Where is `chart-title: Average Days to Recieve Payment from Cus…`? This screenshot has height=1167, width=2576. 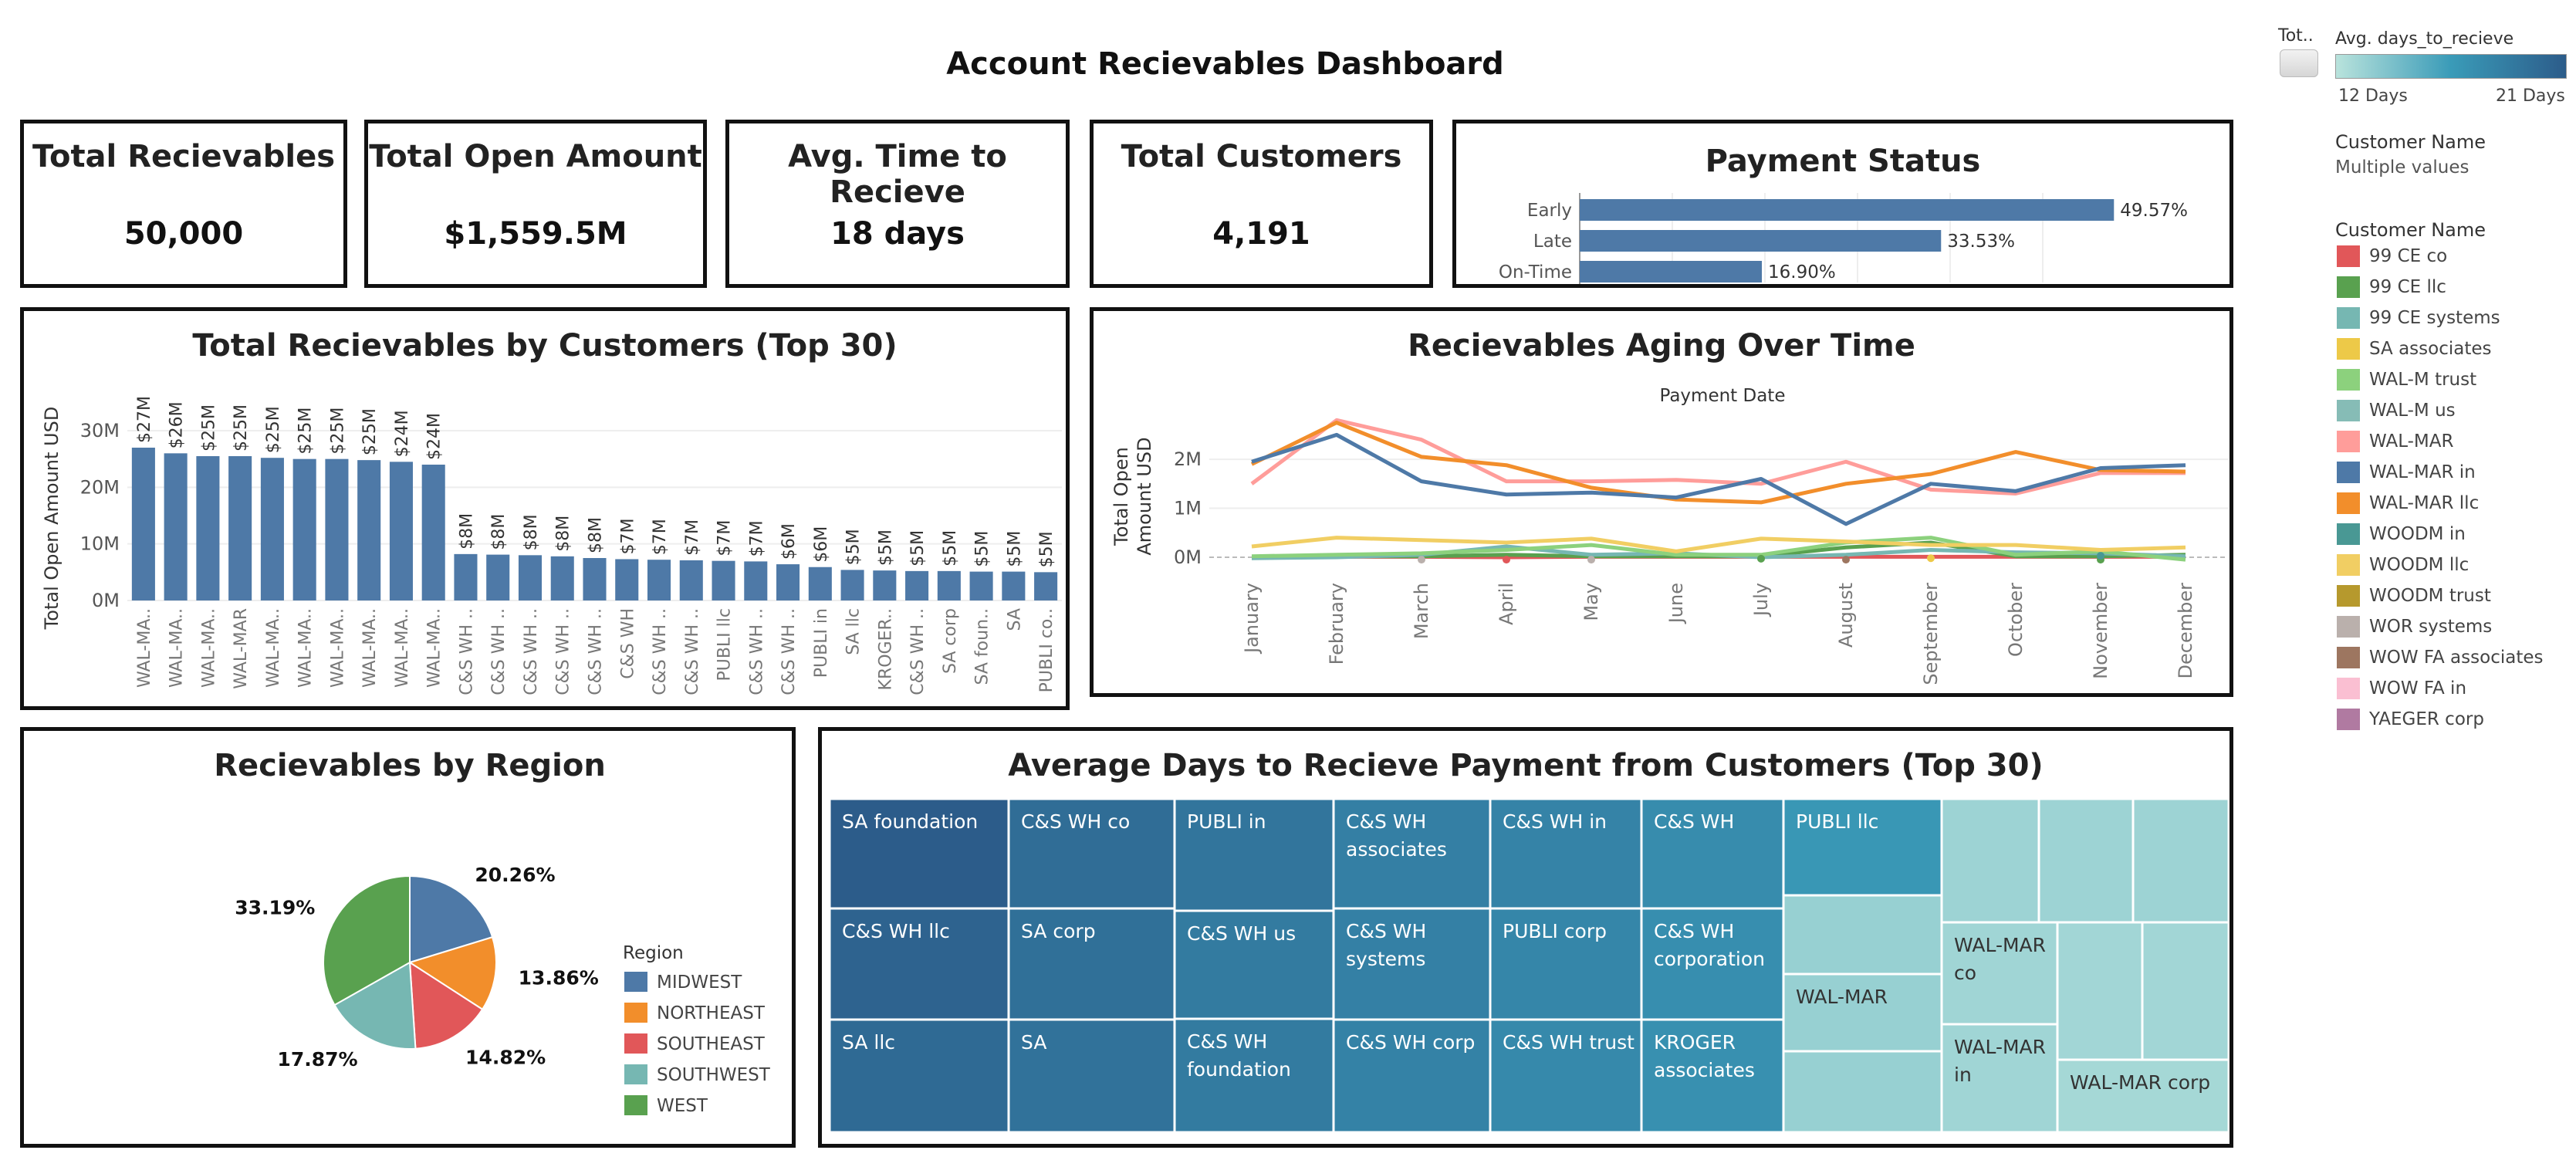
chart-title: Average Days to Recieve Payment from Cus… is located at coordinates (1525, 765).